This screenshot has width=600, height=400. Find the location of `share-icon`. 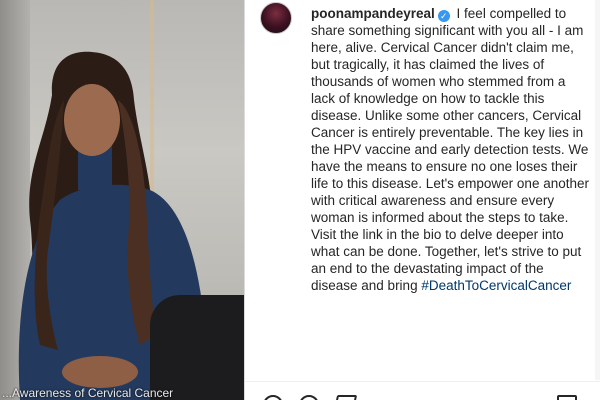

share-icon is located at coordinates (345, 397).